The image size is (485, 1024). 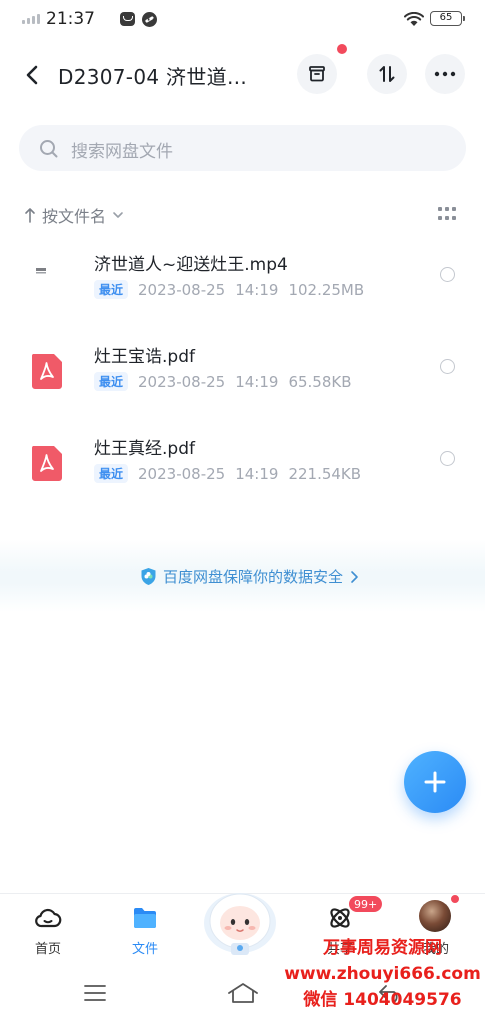 I want to click on status-more-icon: ···, so click(x=149, y=19).